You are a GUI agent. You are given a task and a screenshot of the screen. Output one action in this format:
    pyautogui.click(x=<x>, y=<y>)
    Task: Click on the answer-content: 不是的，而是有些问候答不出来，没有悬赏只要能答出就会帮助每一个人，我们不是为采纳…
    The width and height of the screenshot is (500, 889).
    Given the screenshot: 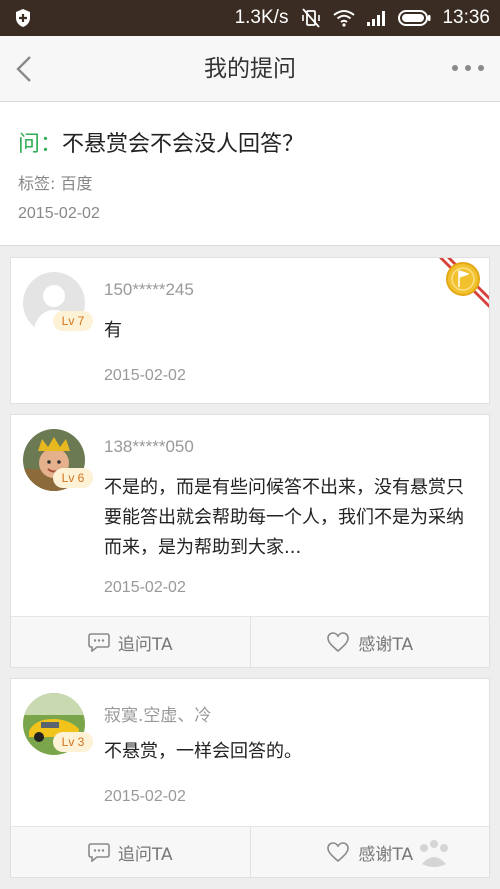 What is the action you would take?
    pyautogui.click(x=284, y=517)
    